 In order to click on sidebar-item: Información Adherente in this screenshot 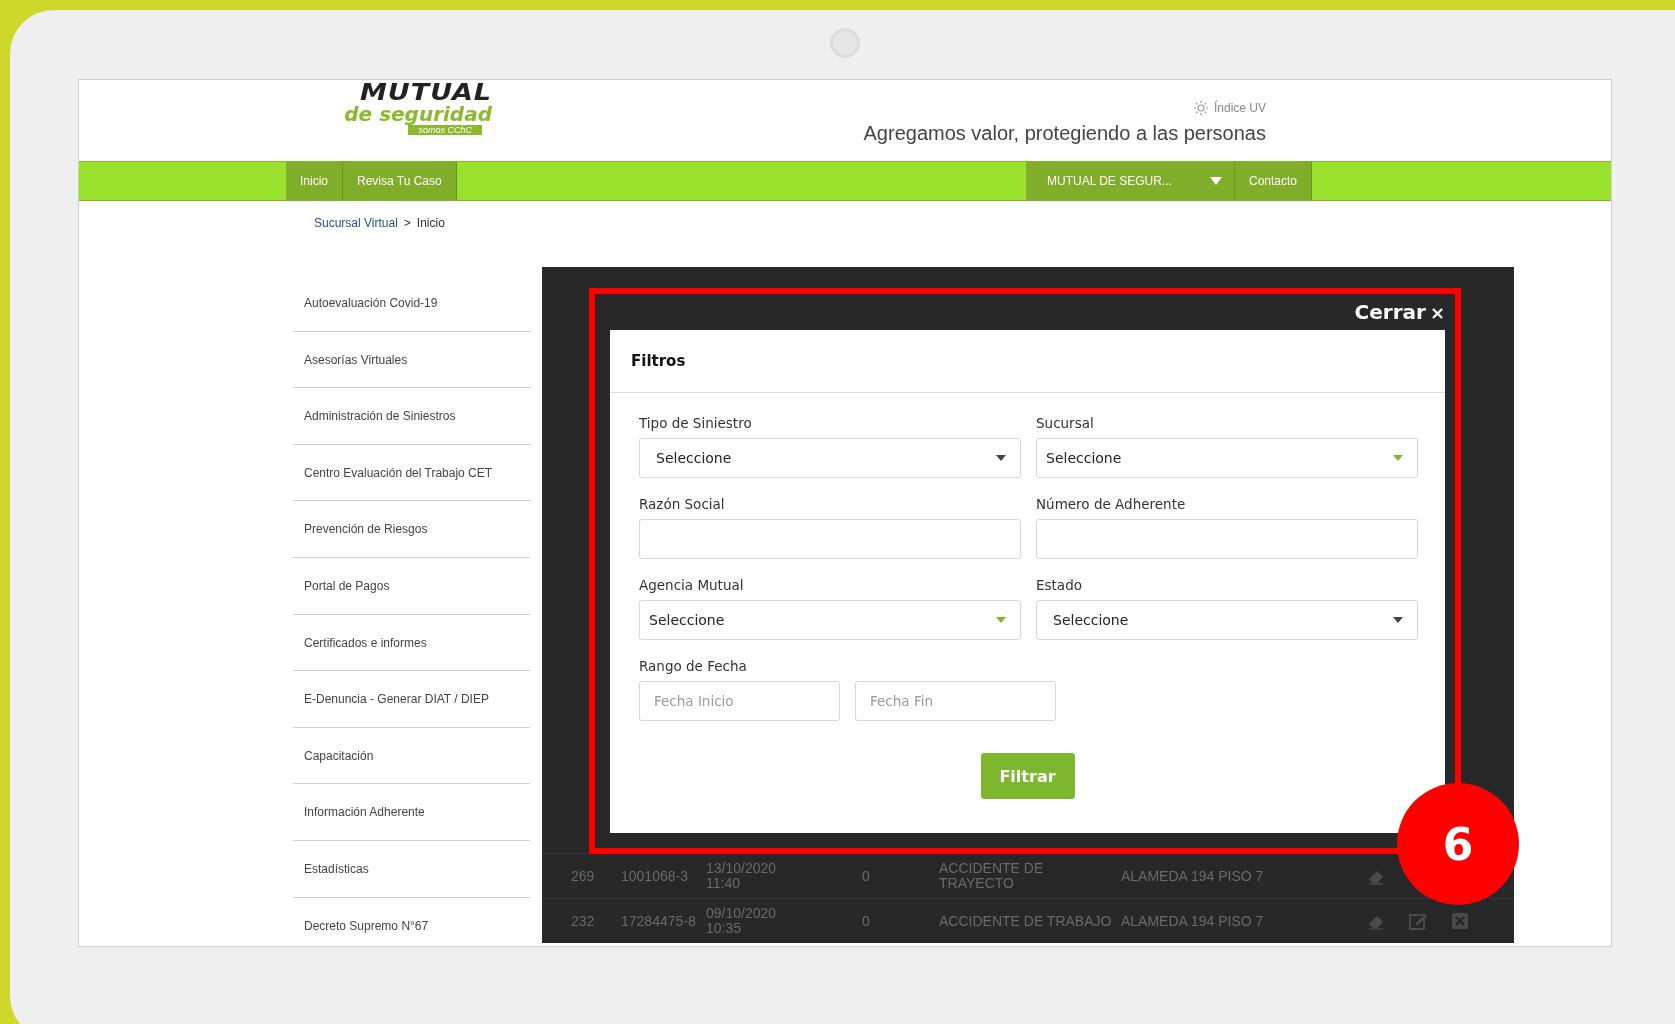, I will do `click(411, 812)`.